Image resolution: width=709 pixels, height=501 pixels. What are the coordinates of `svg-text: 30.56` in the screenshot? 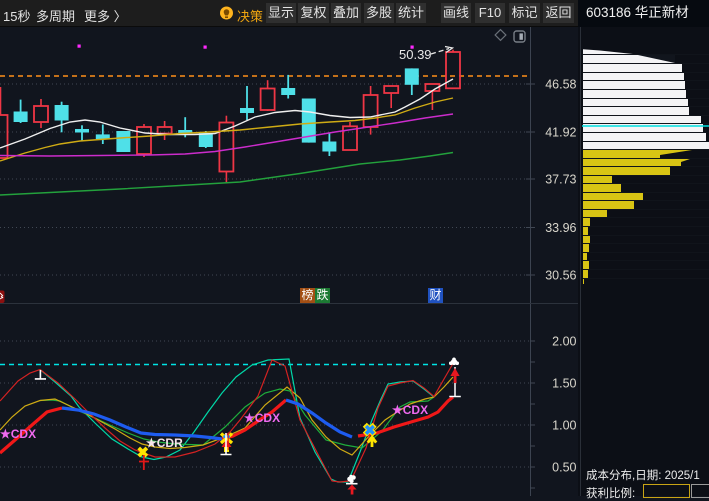 It's located at (560, 276).